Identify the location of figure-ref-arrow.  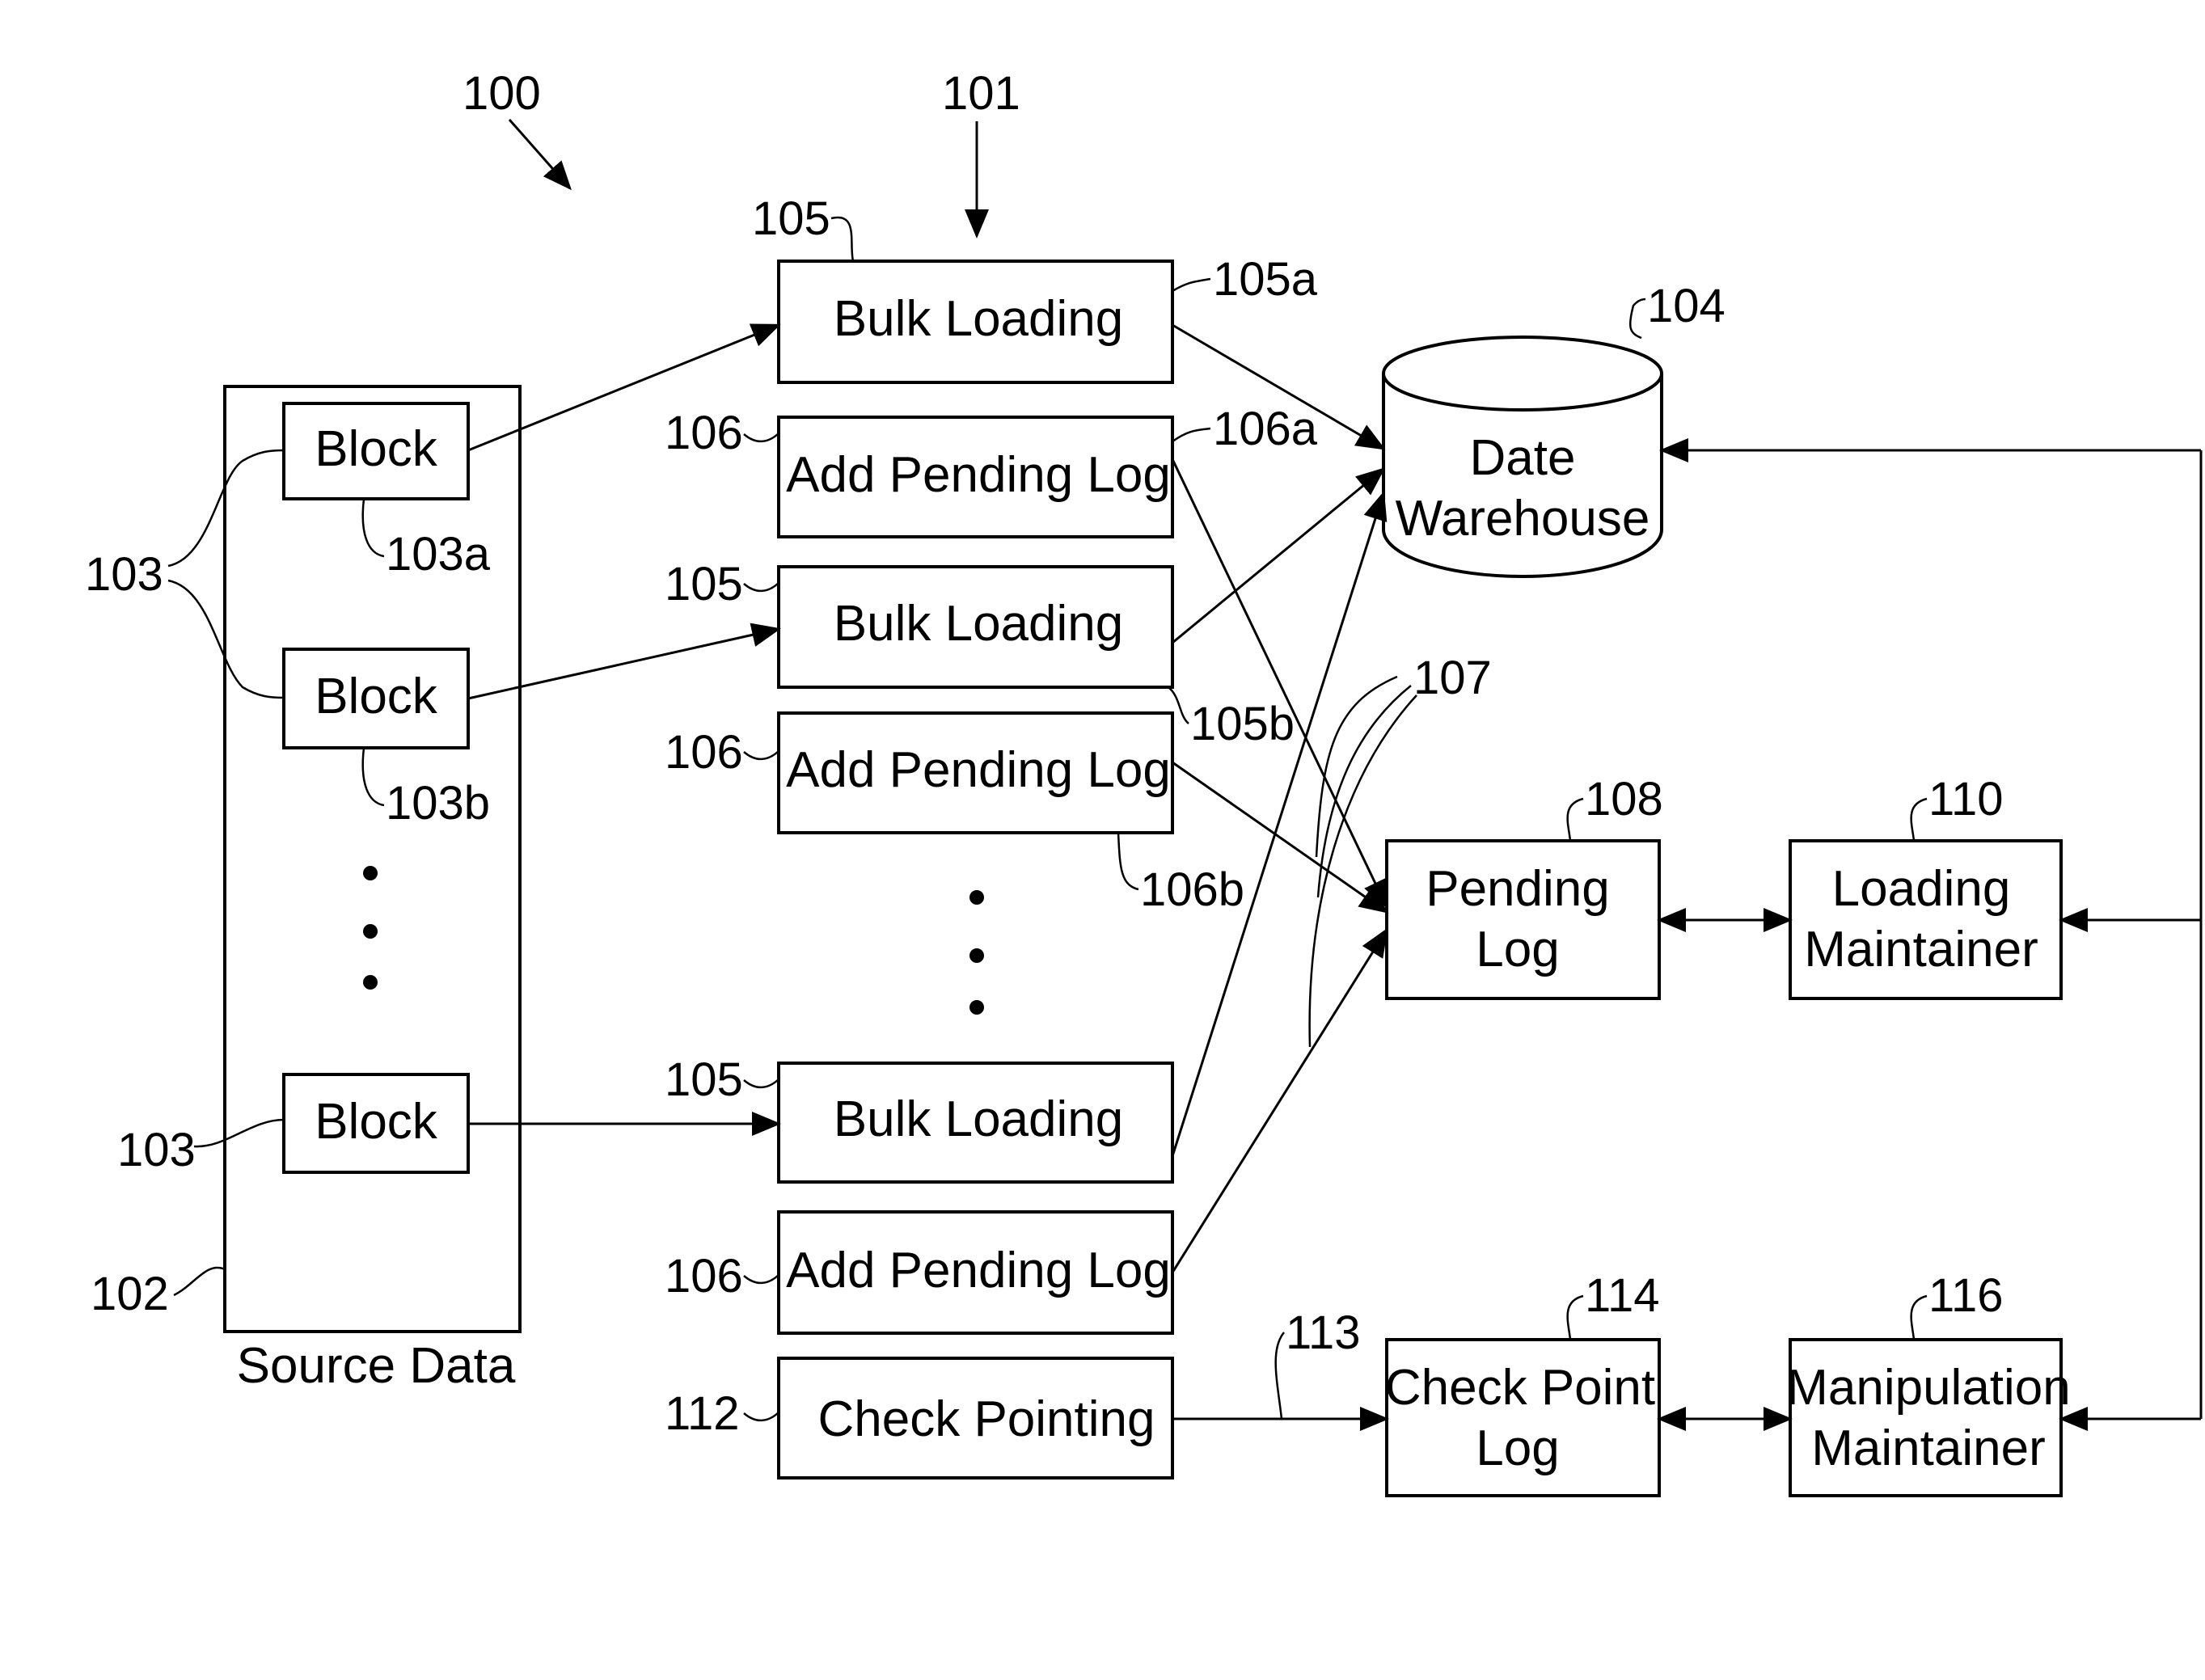
(540, 155).